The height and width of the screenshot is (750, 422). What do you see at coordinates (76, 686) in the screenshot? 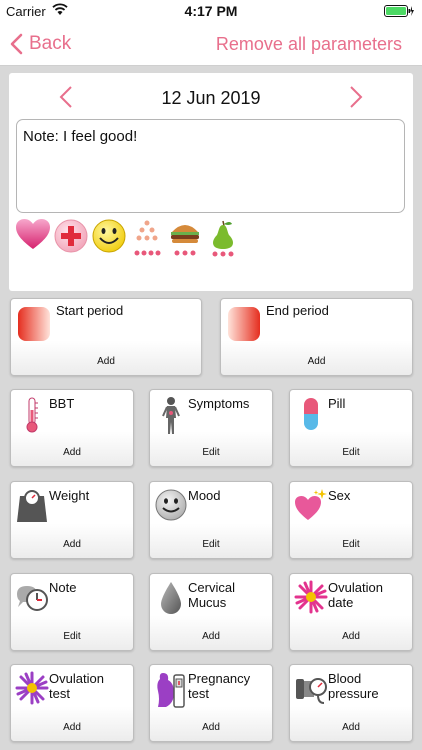
I see `tile-label: Ovulation test` at bounding box center [76, 686].